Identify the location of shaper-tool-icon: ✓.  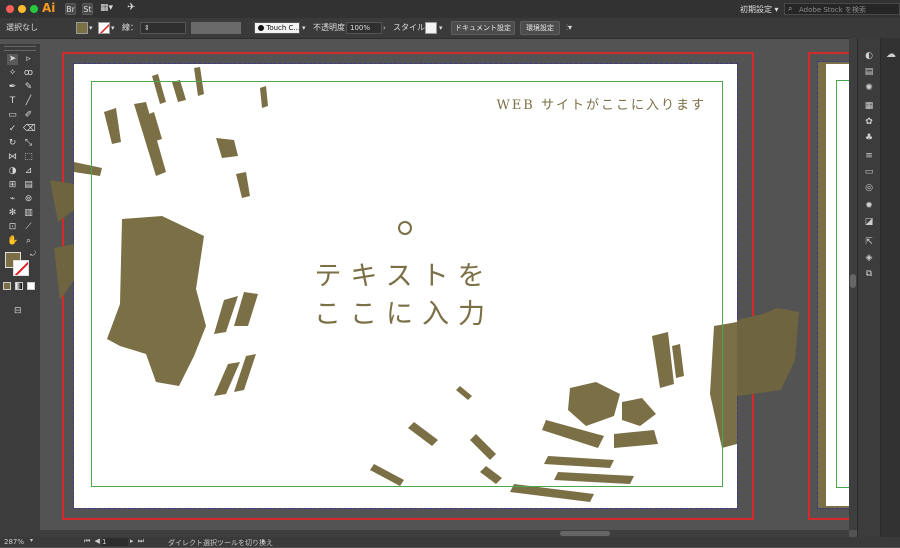
(12, 129).